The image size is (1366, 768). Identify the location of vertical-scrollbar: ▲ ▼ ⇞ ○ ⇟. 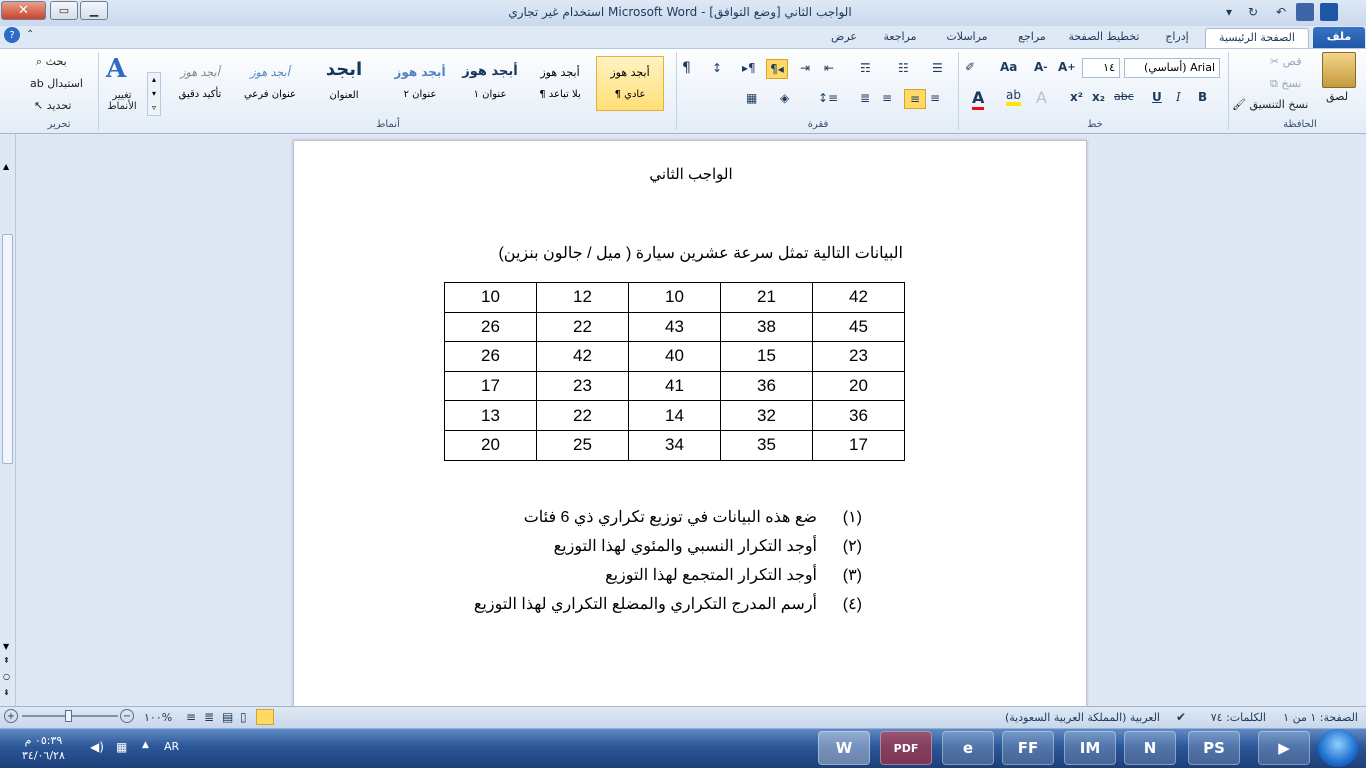
(8, 420).